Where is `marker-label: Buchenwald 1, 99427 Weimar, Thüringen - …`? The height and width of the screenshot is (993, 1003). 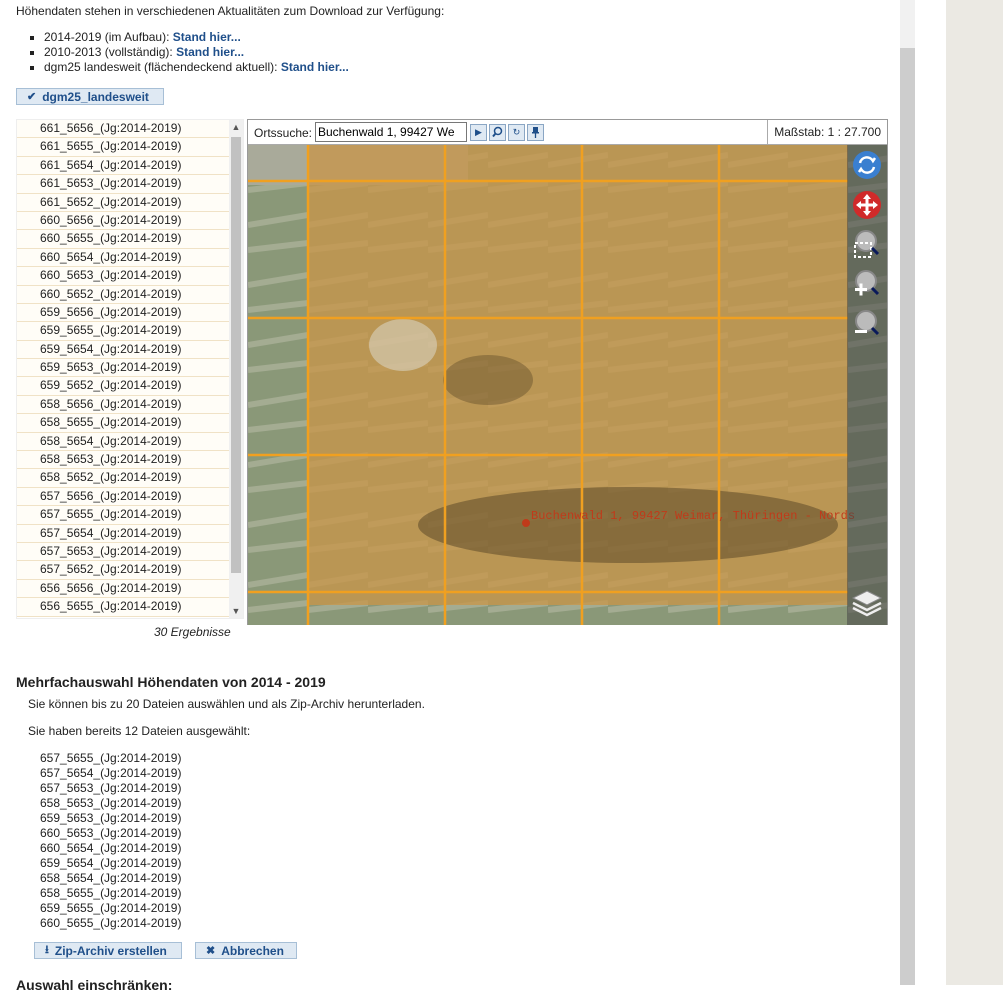 marker-label: Buchenwald 1, 99427 Weimar, Thüringen - … is located at coordinates (693, 516).